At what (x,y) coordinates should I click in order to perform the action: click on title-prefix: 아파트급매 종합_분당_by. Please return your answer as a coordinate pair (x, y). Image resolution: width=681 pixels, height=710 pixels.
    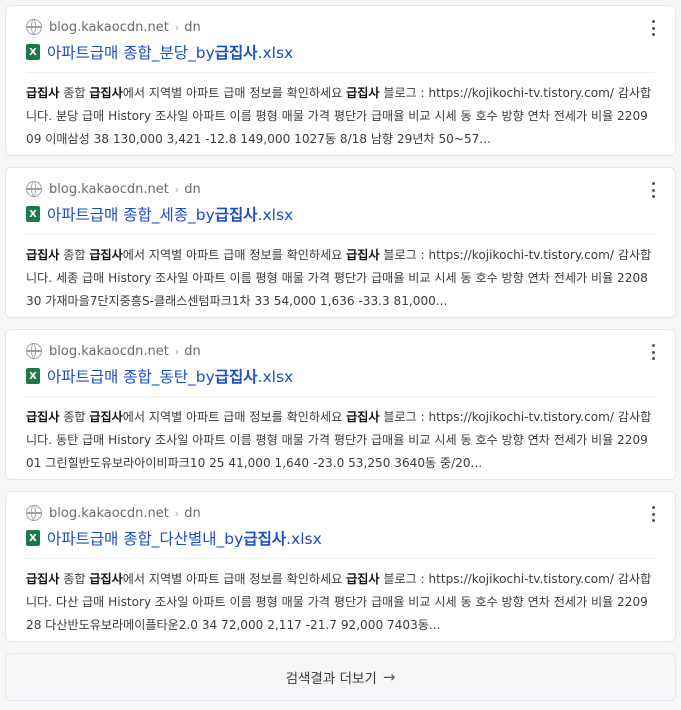
    Looking at the image, I should click on (131, 53).